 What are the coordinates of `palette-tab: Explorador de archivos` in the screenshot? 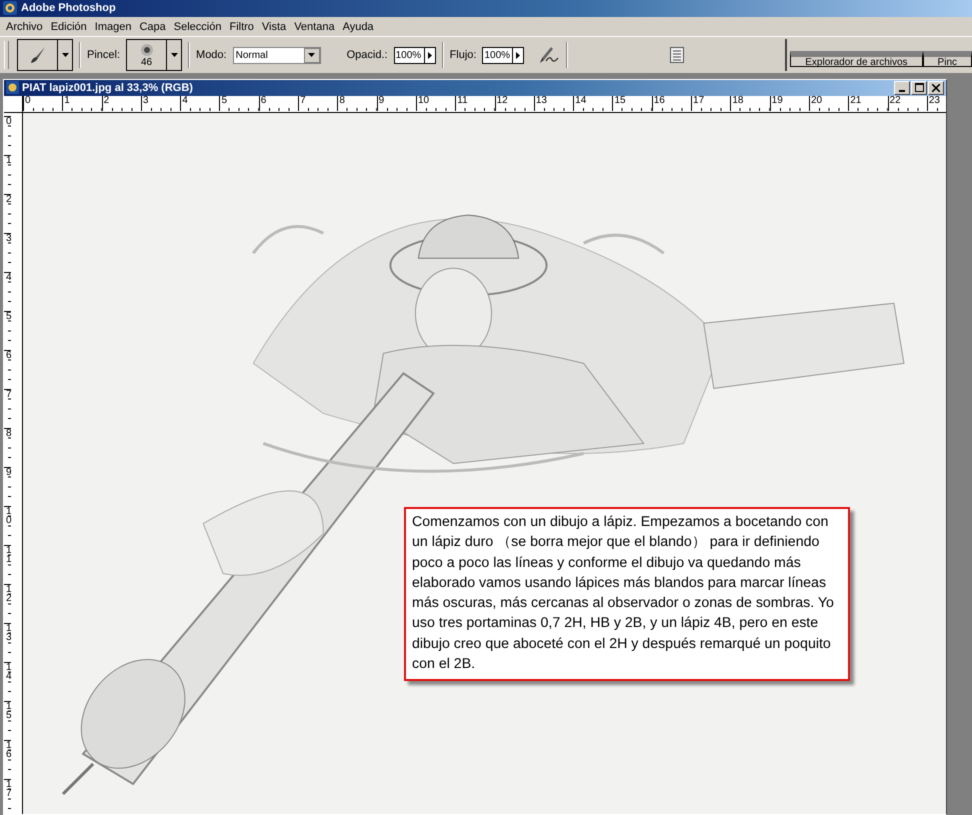 It's located at (856, 59).